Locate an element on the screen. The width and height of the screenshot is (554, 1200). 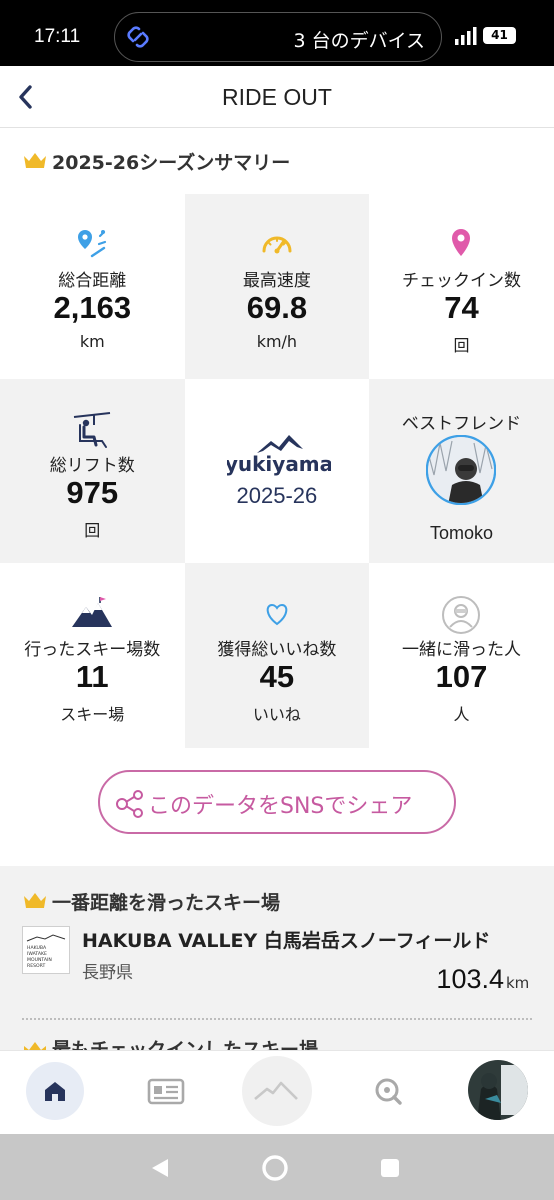
stat-companions: 一緒に滑った人 107 人 is located at coordinates (461, 655).